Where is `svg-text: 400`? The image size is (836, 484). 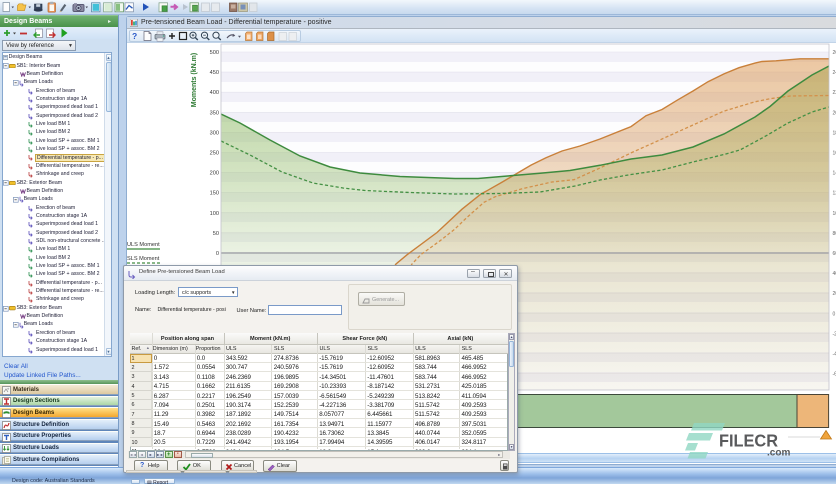 svg-text: 400 is located at coordinates (214, 93).